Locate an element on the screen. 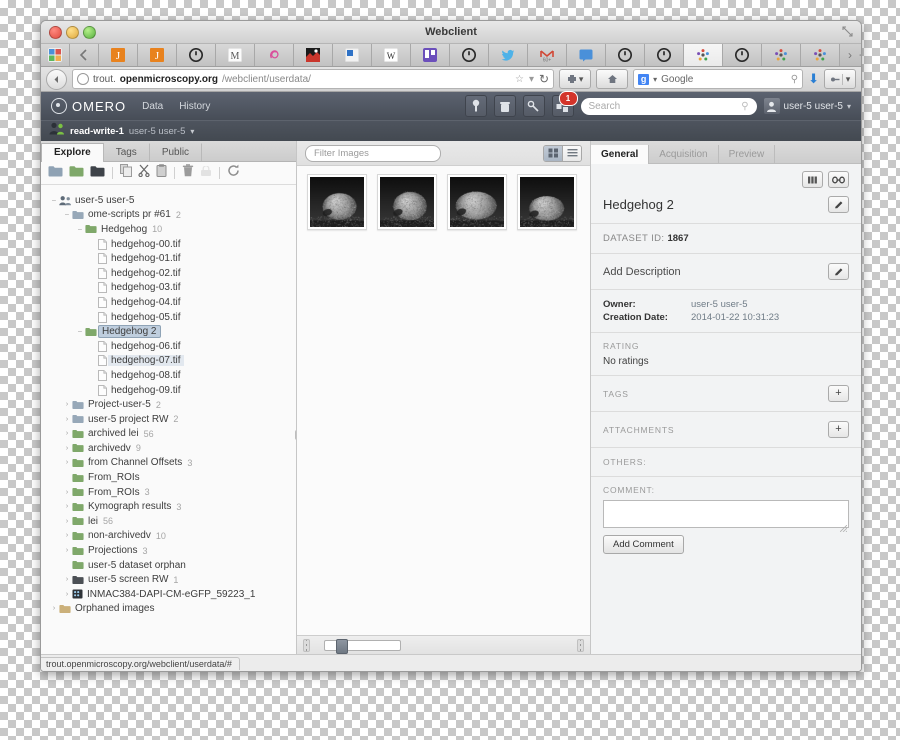 The width and height of the screenshot is (900, 740). chevron-down-icon: ▾ is located at coordinates (192, 131).